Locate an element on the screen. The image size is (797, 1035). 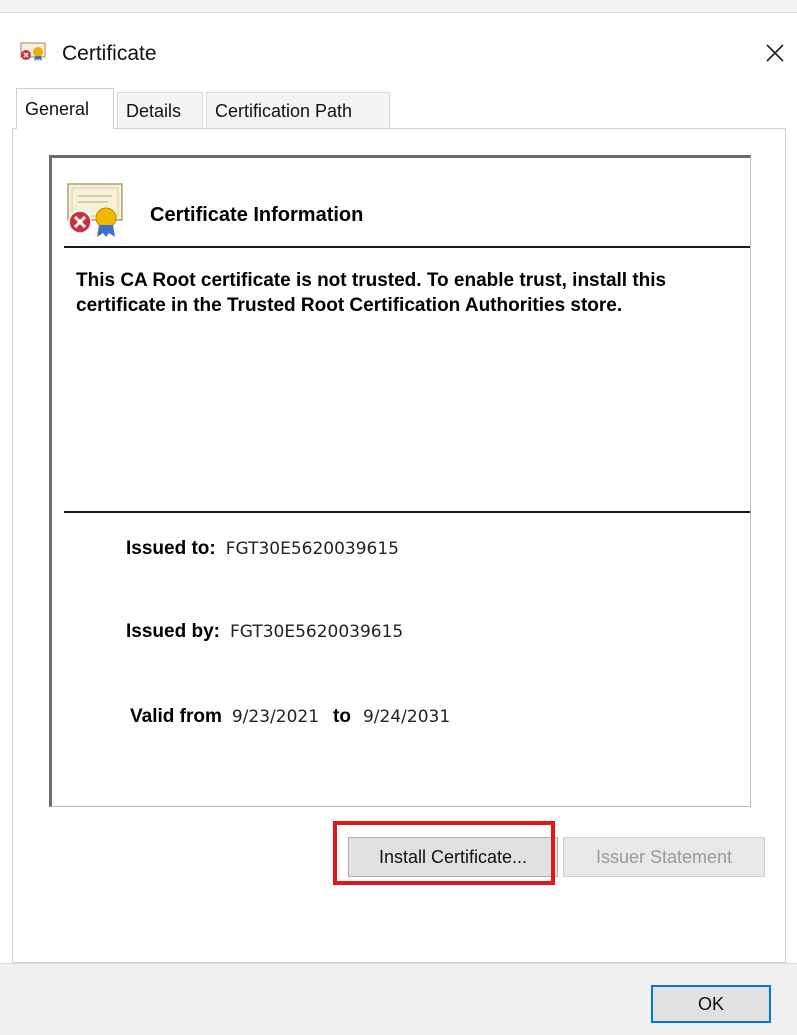
valid-from-value: 9/23/2021 is located at coordinates (275, 717).